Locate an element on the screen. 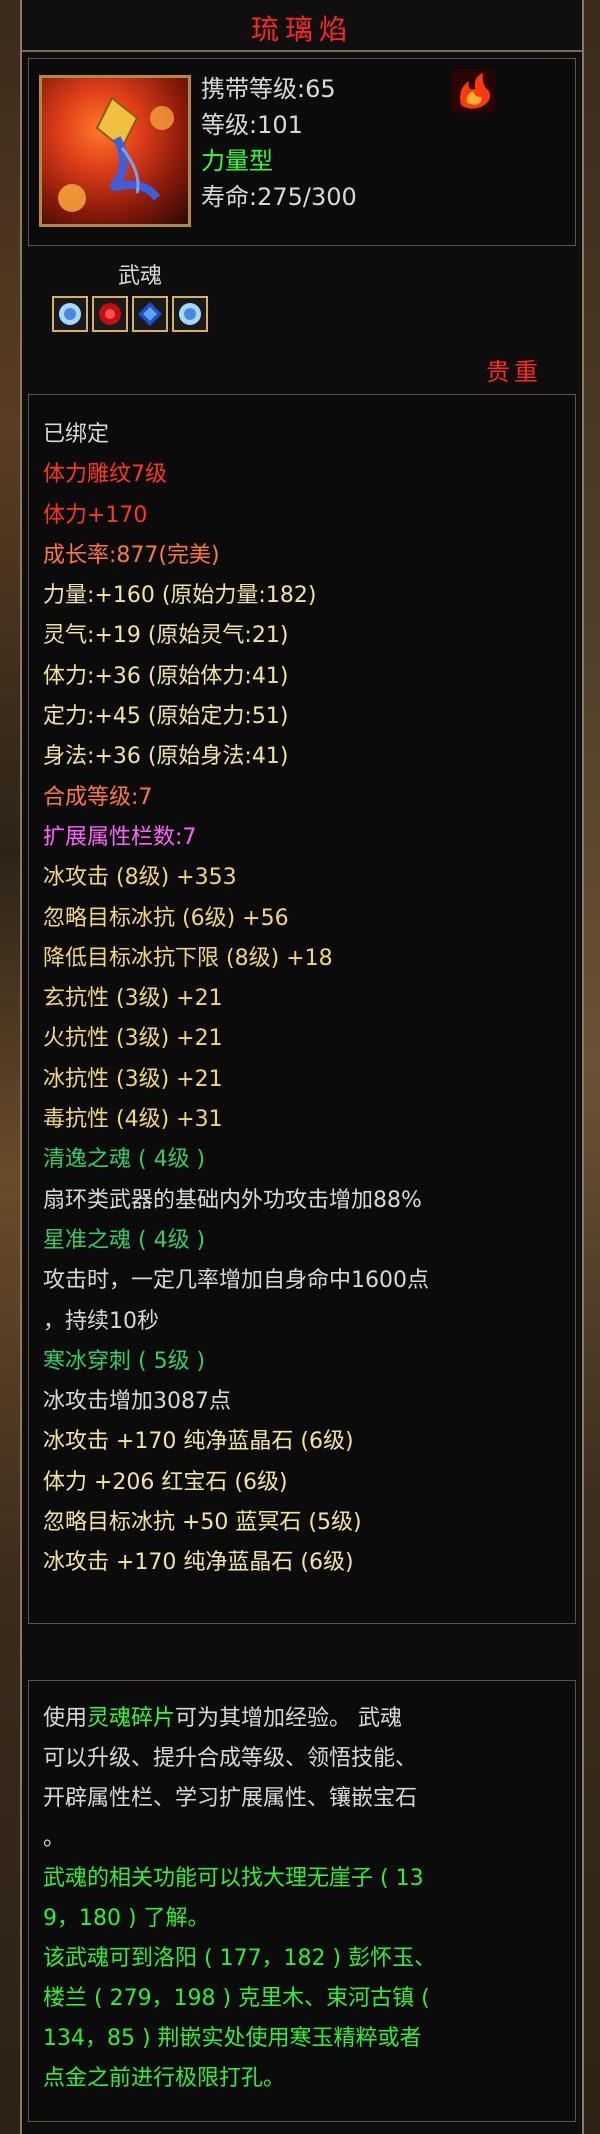  red-gem-icon is located at coordinates (110, 314).